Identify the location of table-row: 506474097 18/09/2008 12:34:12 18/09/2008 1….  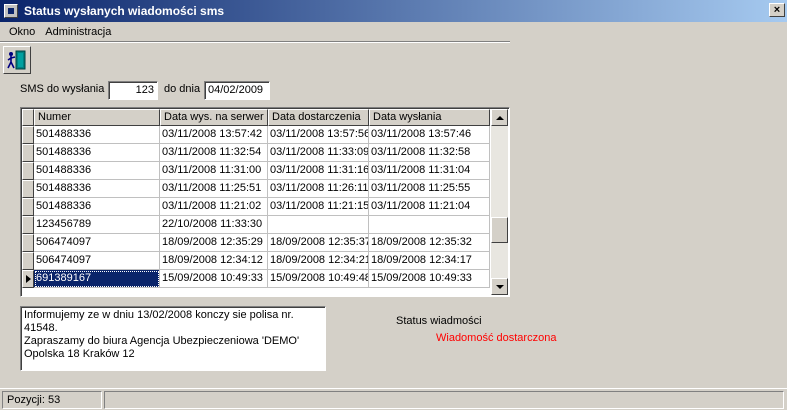
(256, 261).